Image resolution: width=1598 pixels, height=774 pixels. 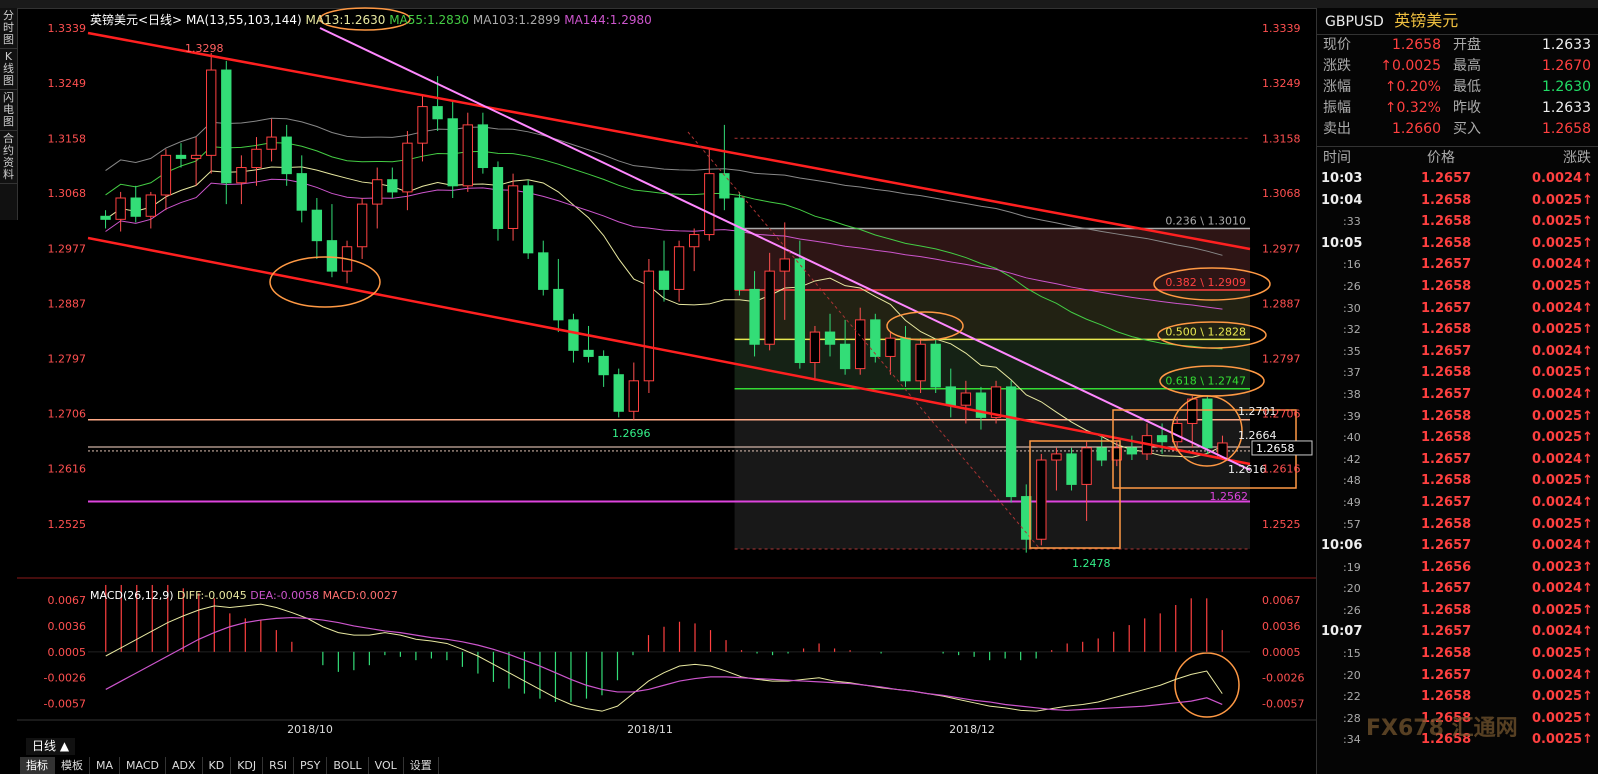 I want to click on indicator-tab-BOLL: BOLL, so click(x=348, y=765).